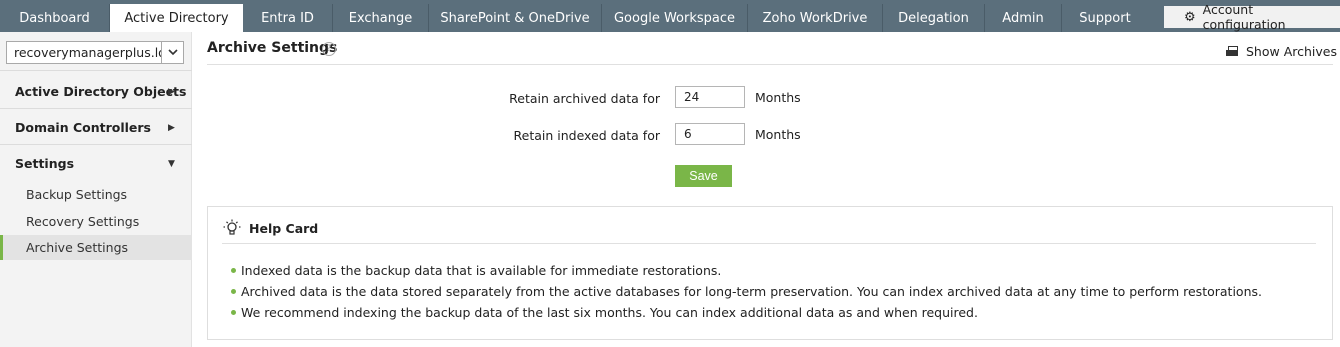  I want to click on sidebar-item-domain-controllers: Domain Controllers, so click(83, 127).